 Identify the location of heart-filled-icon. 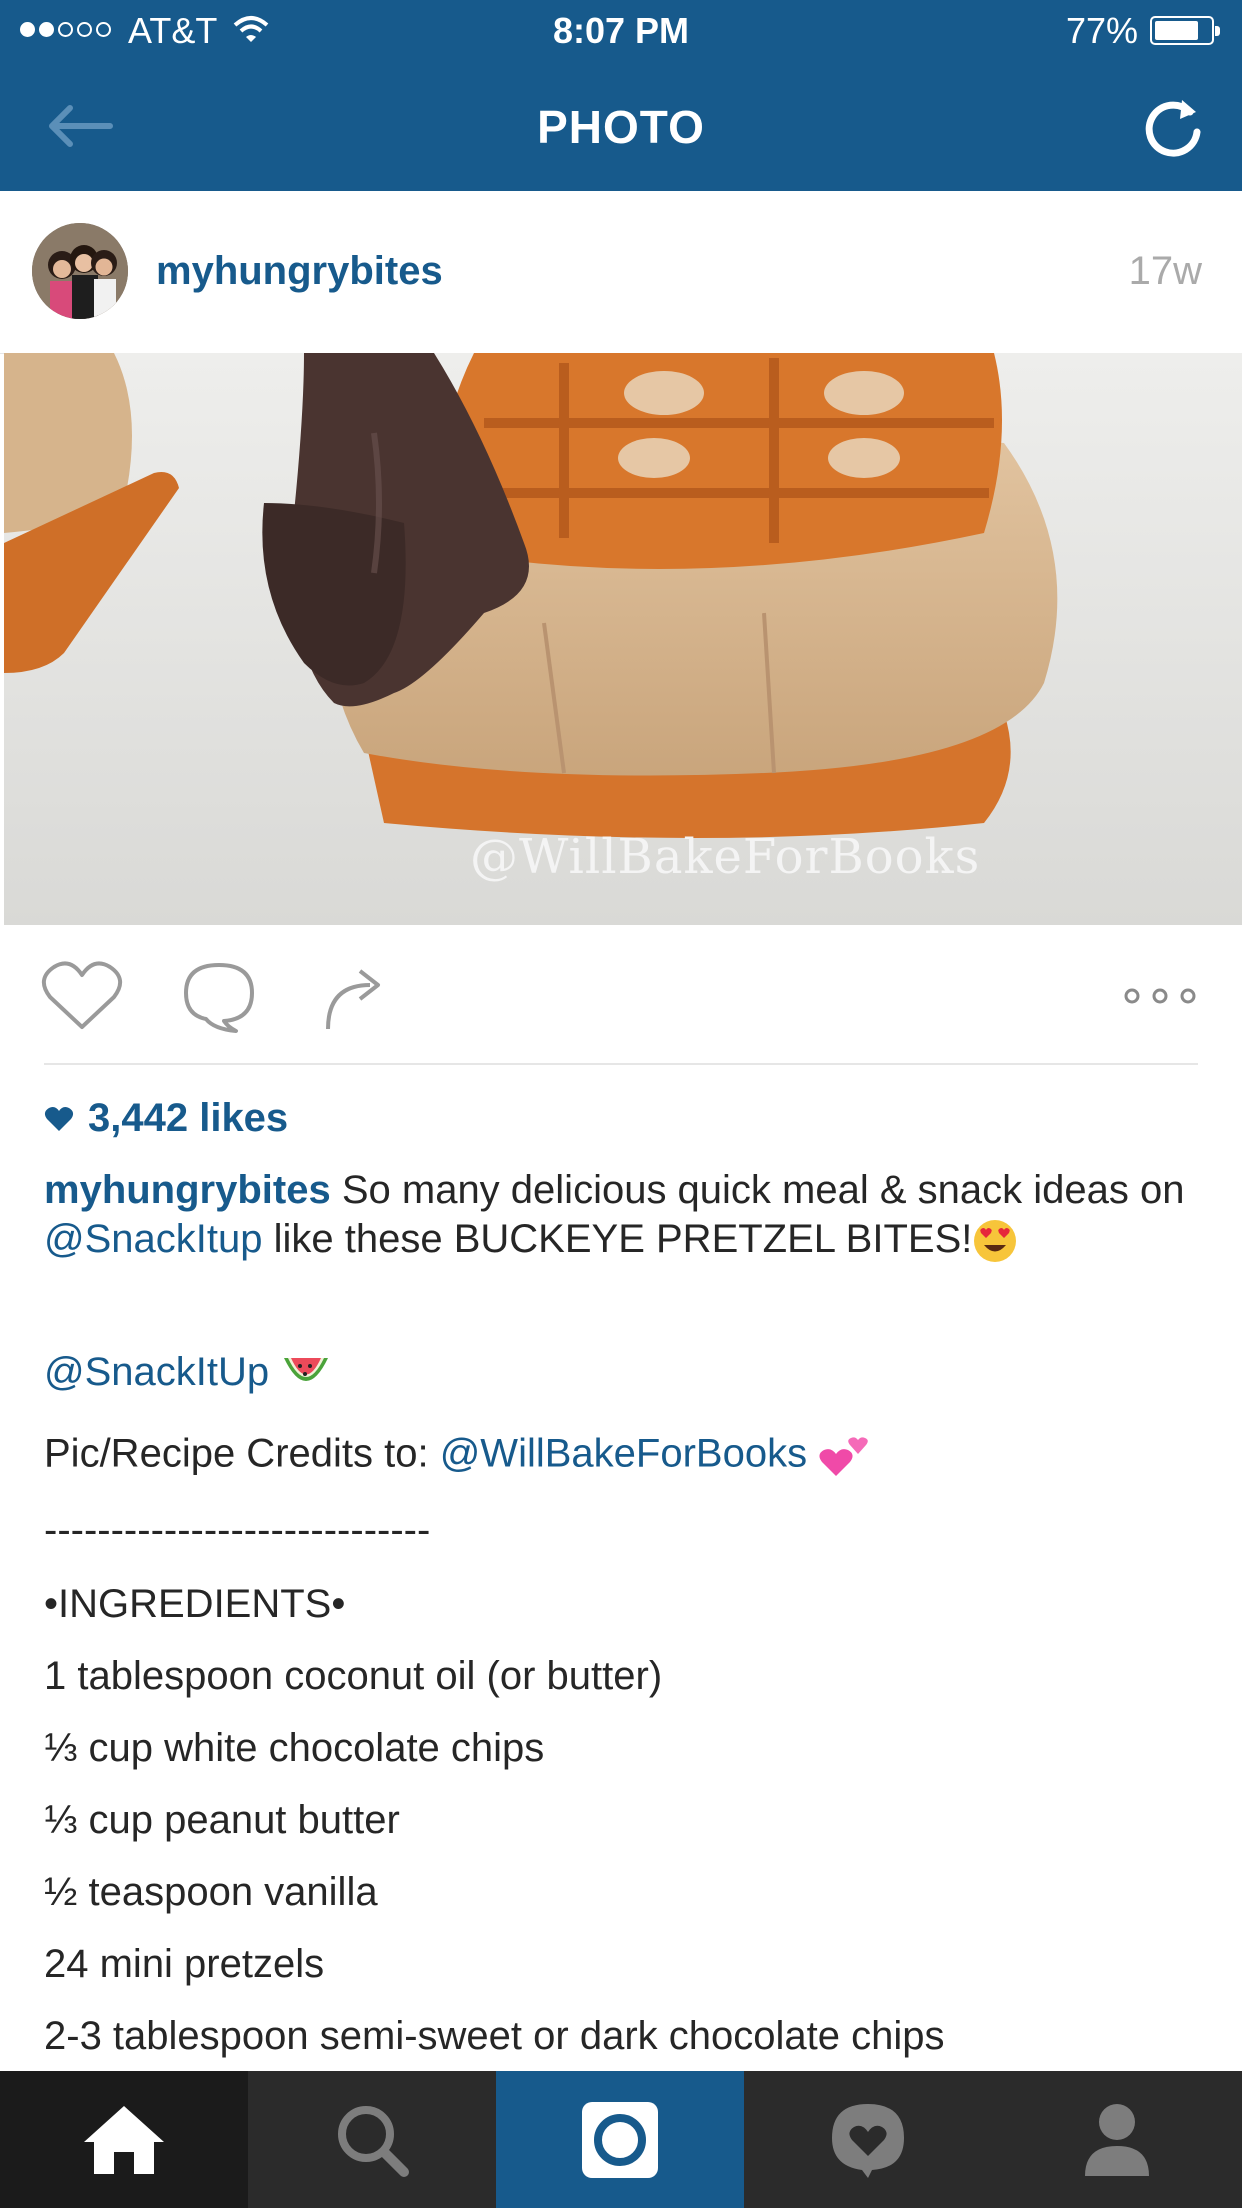
(59, 1118).